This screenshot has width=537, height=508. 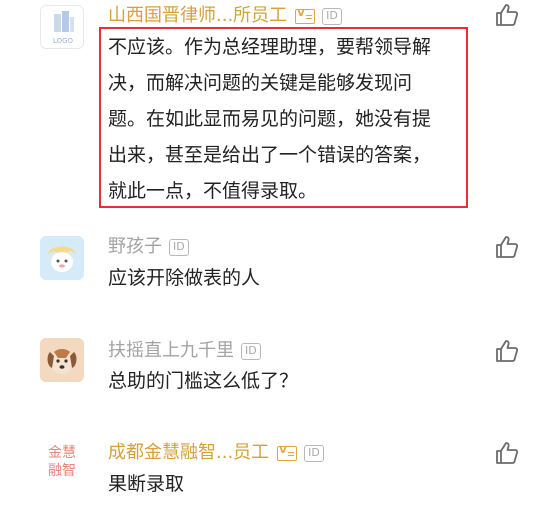 What do you see at coordinates (62, 471) in the screenshot?
I see `avatar-logo-line: 融智` at bounding box center [62, 471].